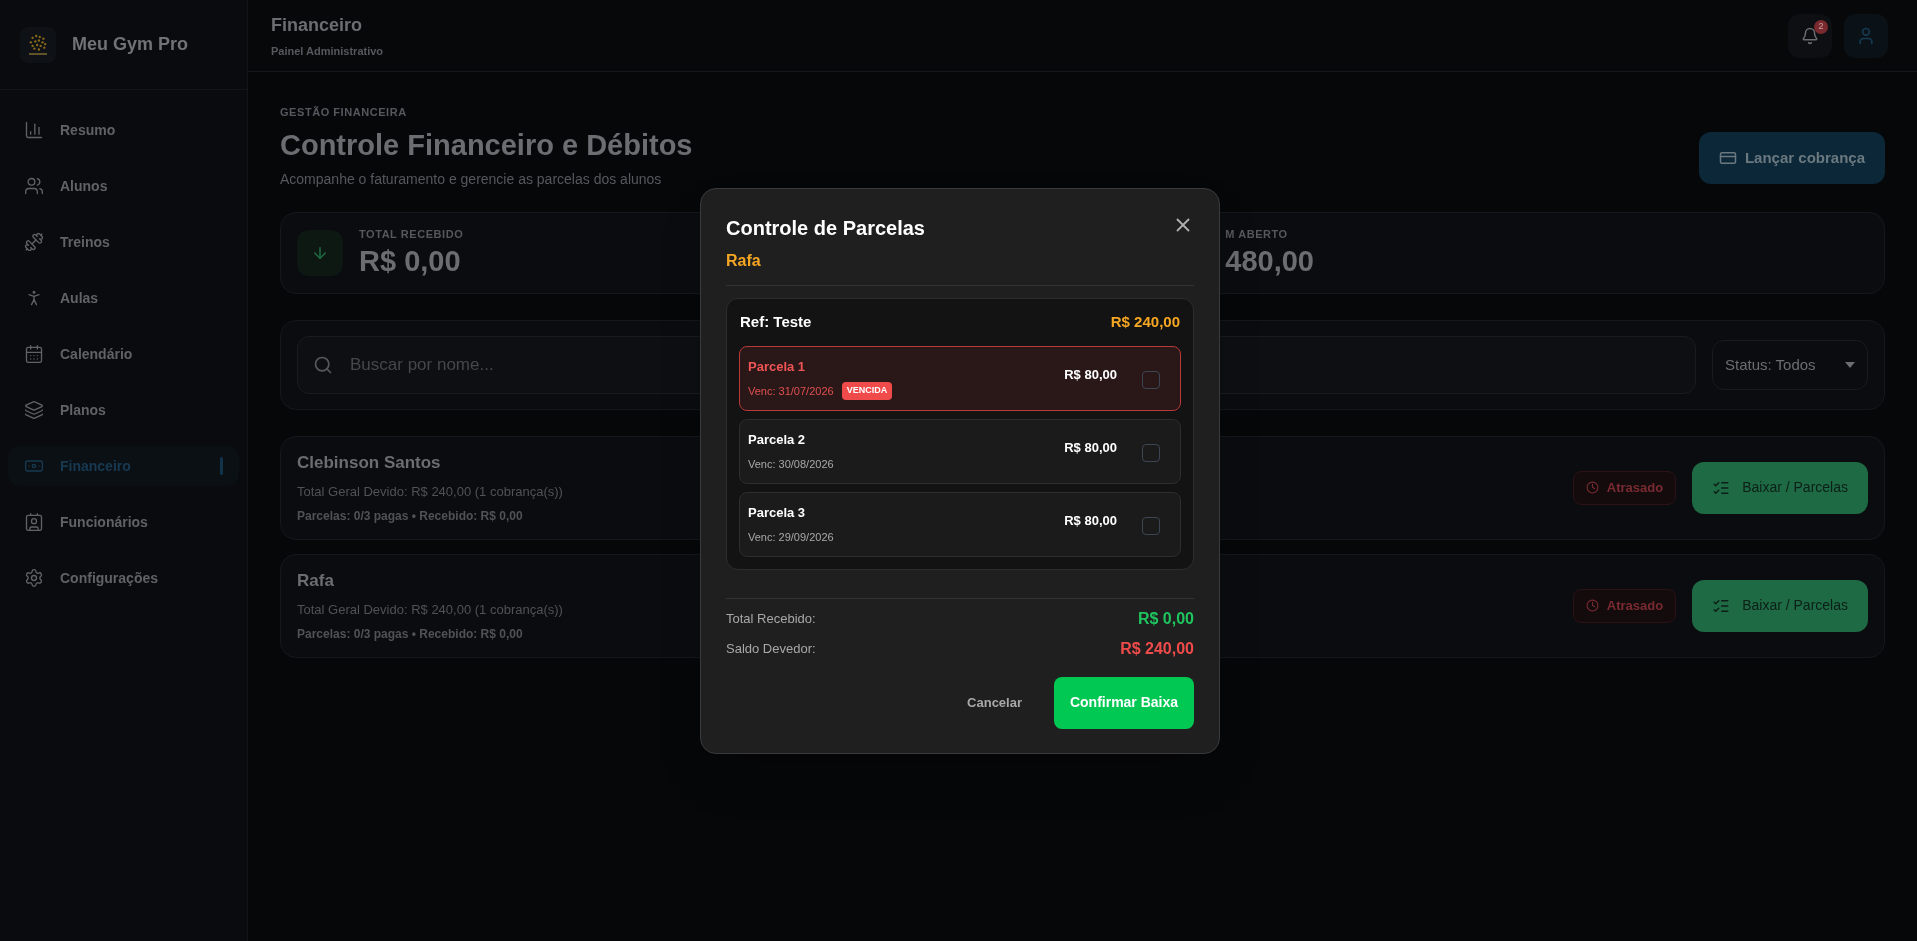 Image resolution: width=1917 pixels, height=941 pixels. I want to click on status-select: Status: Todos, so click(1790, 364).